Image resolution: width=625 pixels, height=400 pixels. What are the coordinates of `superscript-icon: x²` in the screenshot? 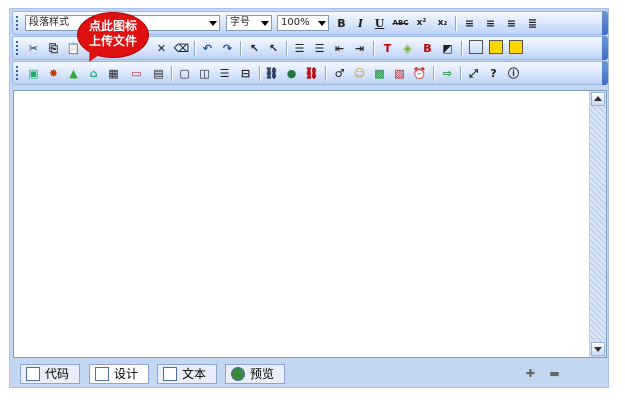 It's located at (421, 23).